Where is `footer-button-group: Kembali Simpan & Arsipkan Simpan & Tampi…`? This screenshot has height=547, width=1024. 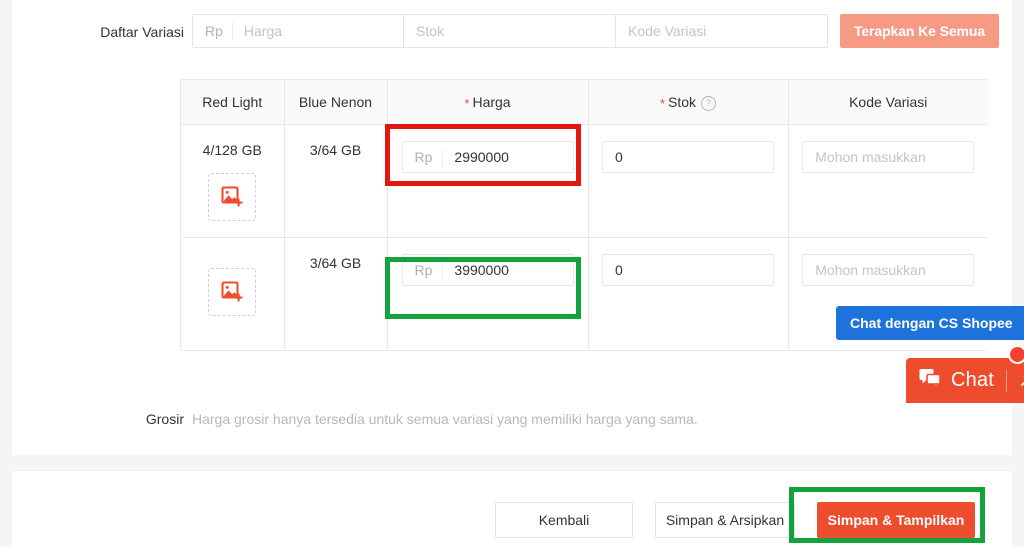 footer-button-group: Kembali Simpan & Arsipkan Simpan & Tampi… is located at coordinates (735, 520).